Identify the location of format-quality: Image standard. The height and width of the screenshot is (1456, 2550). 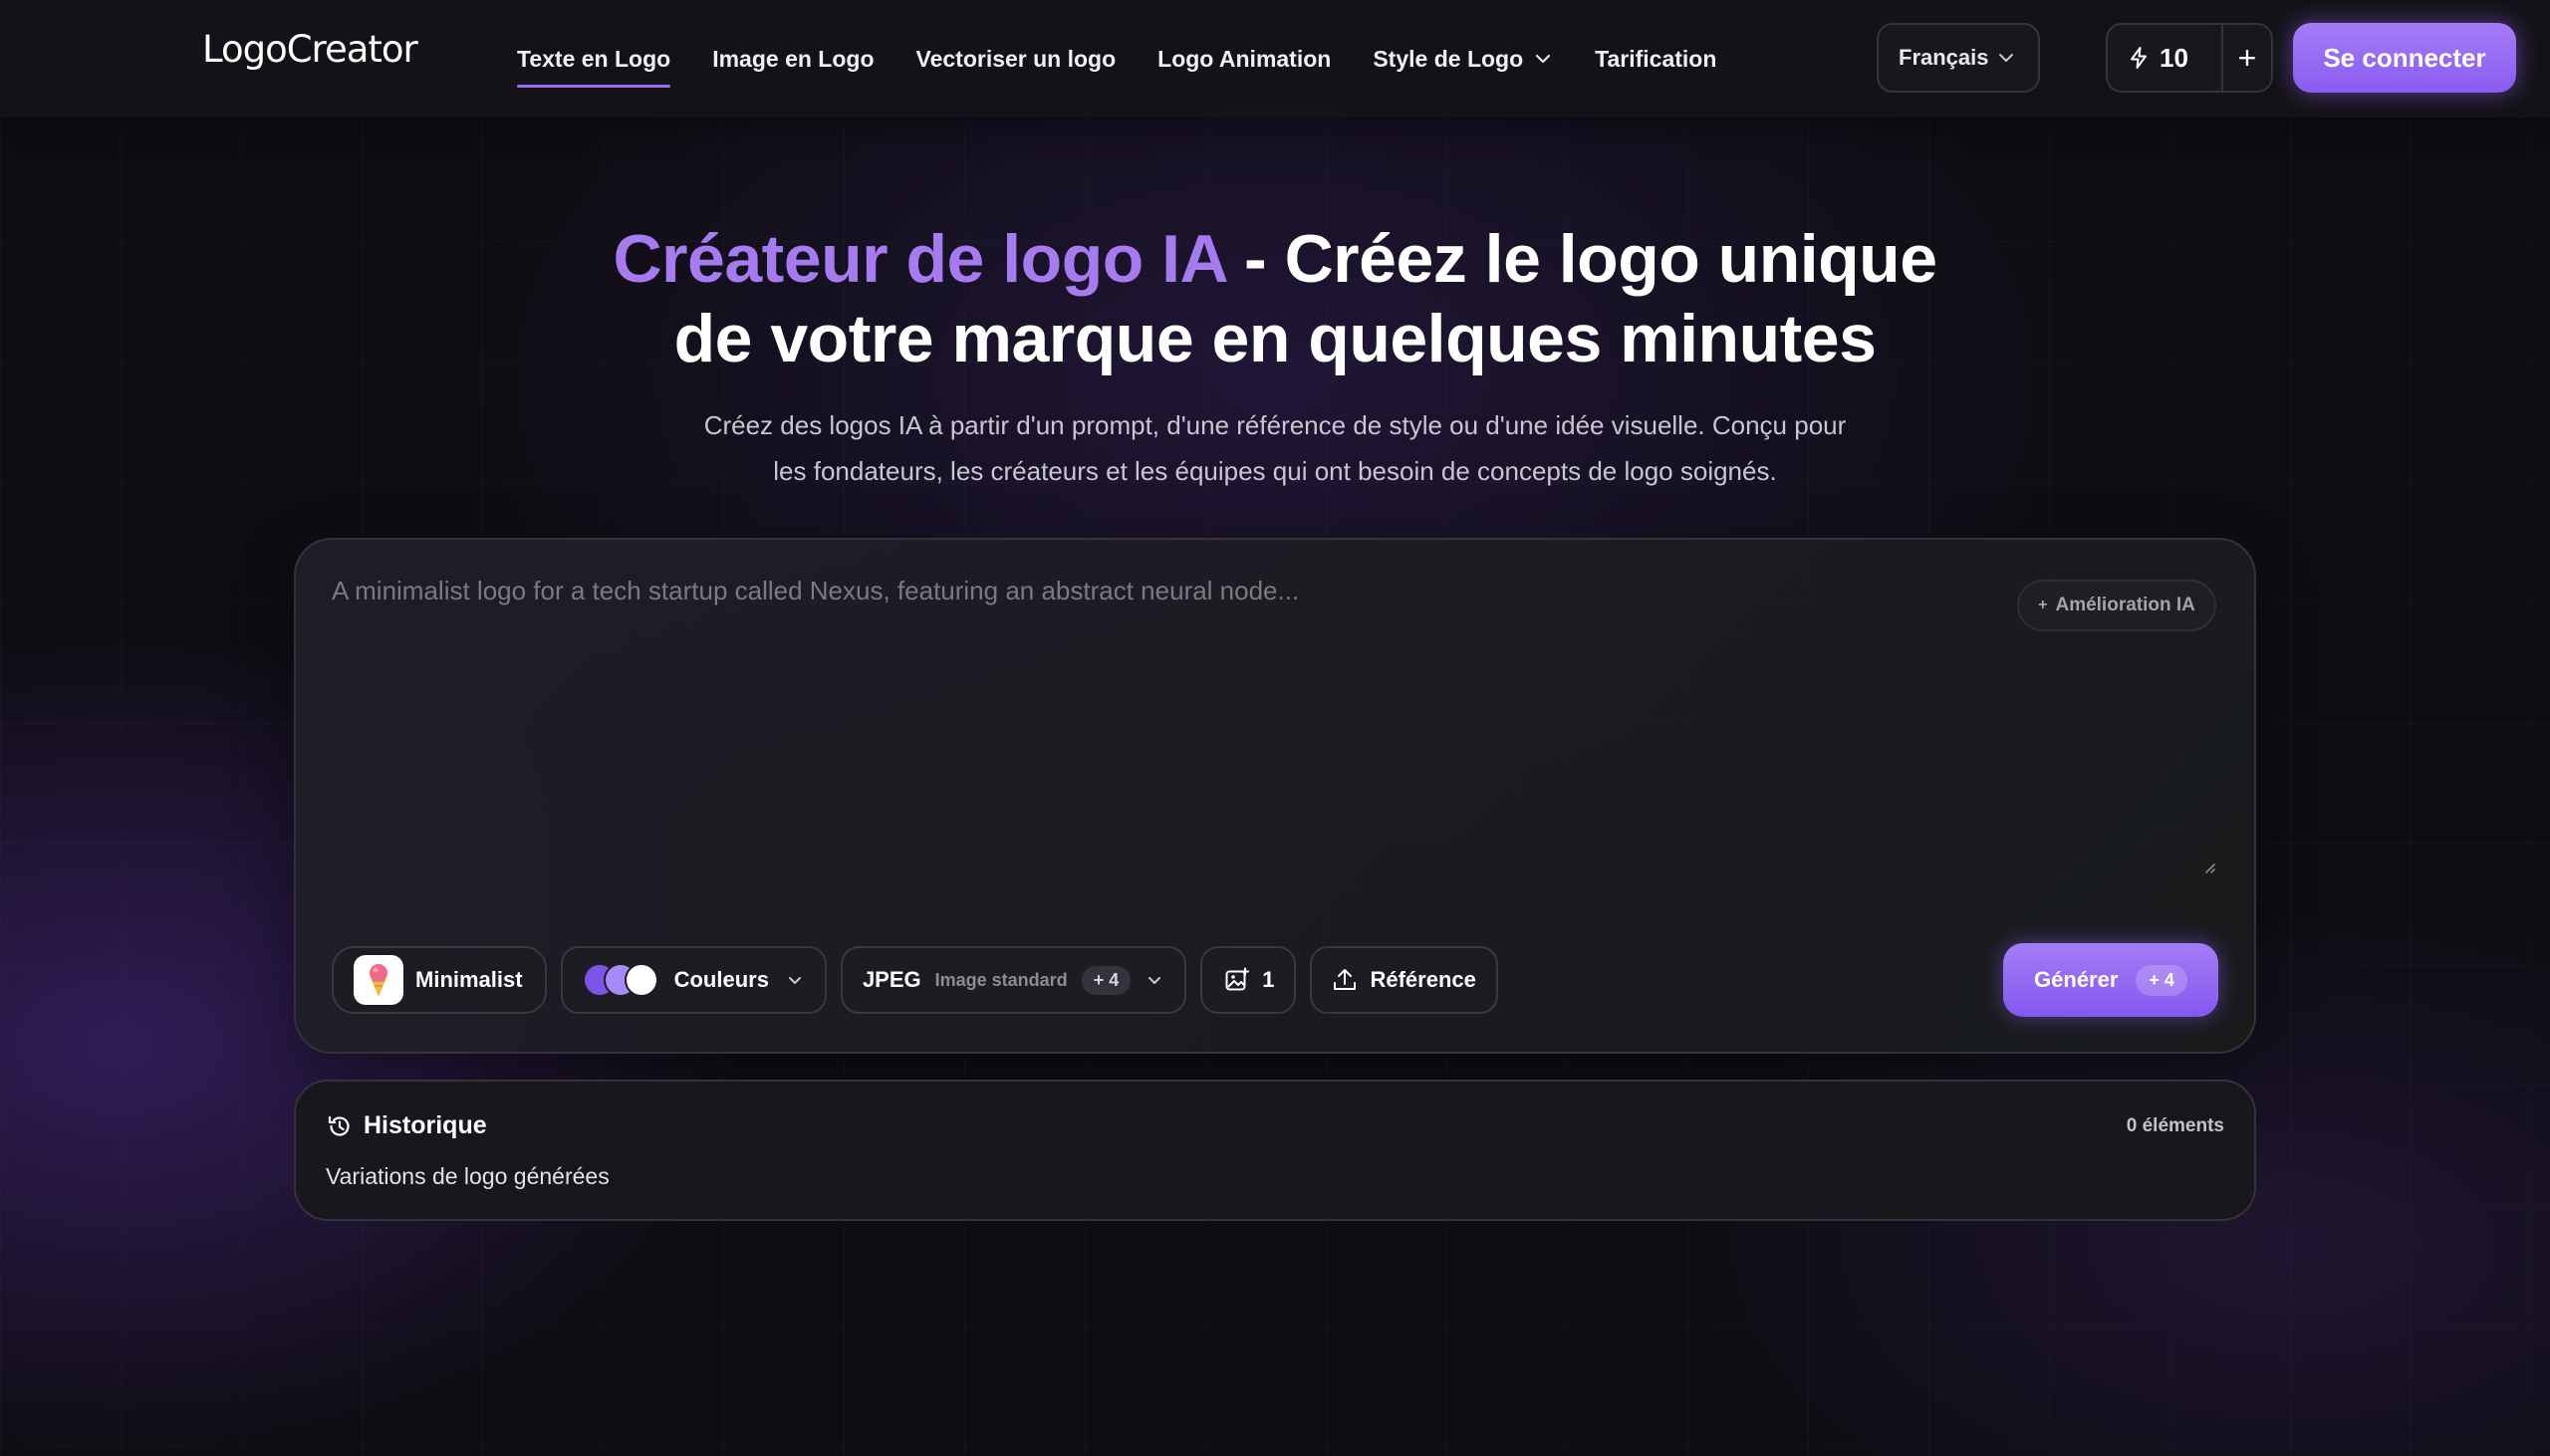
(1001, 979).